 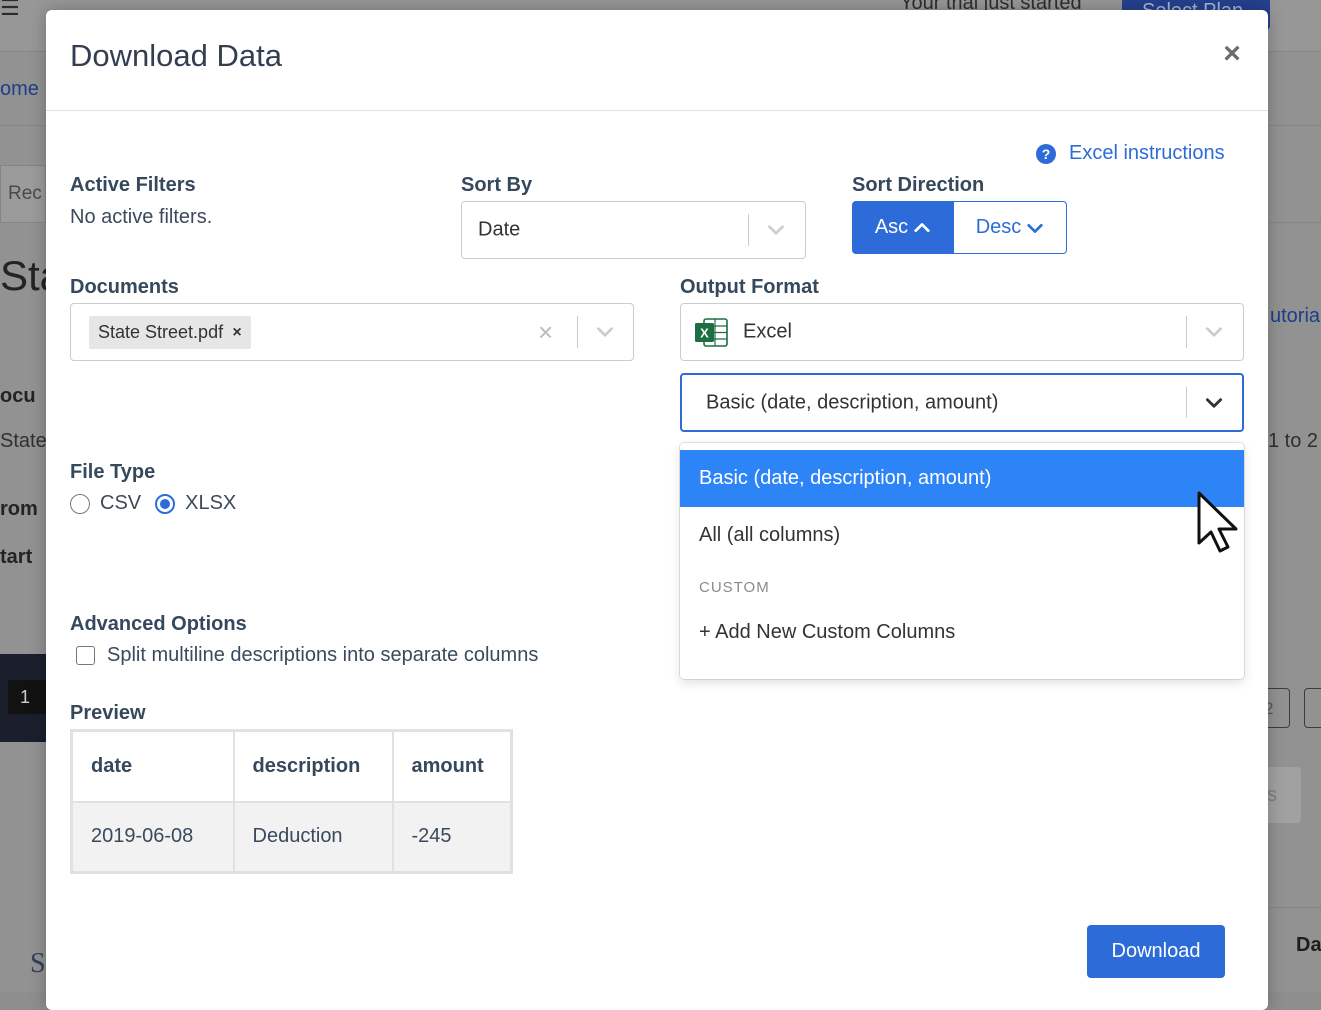 What do you see at coordinates (152, 837) in the screenshot?
I see `preview-cell-date: 2019-06-08` at bounding box center [152, 837].